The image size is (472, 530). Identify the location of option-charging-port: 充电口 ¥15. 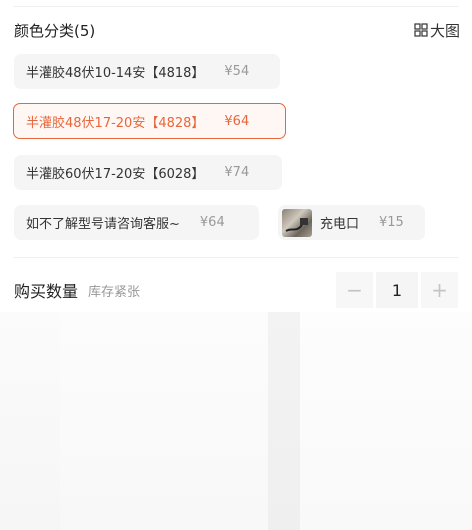
(351, 222).